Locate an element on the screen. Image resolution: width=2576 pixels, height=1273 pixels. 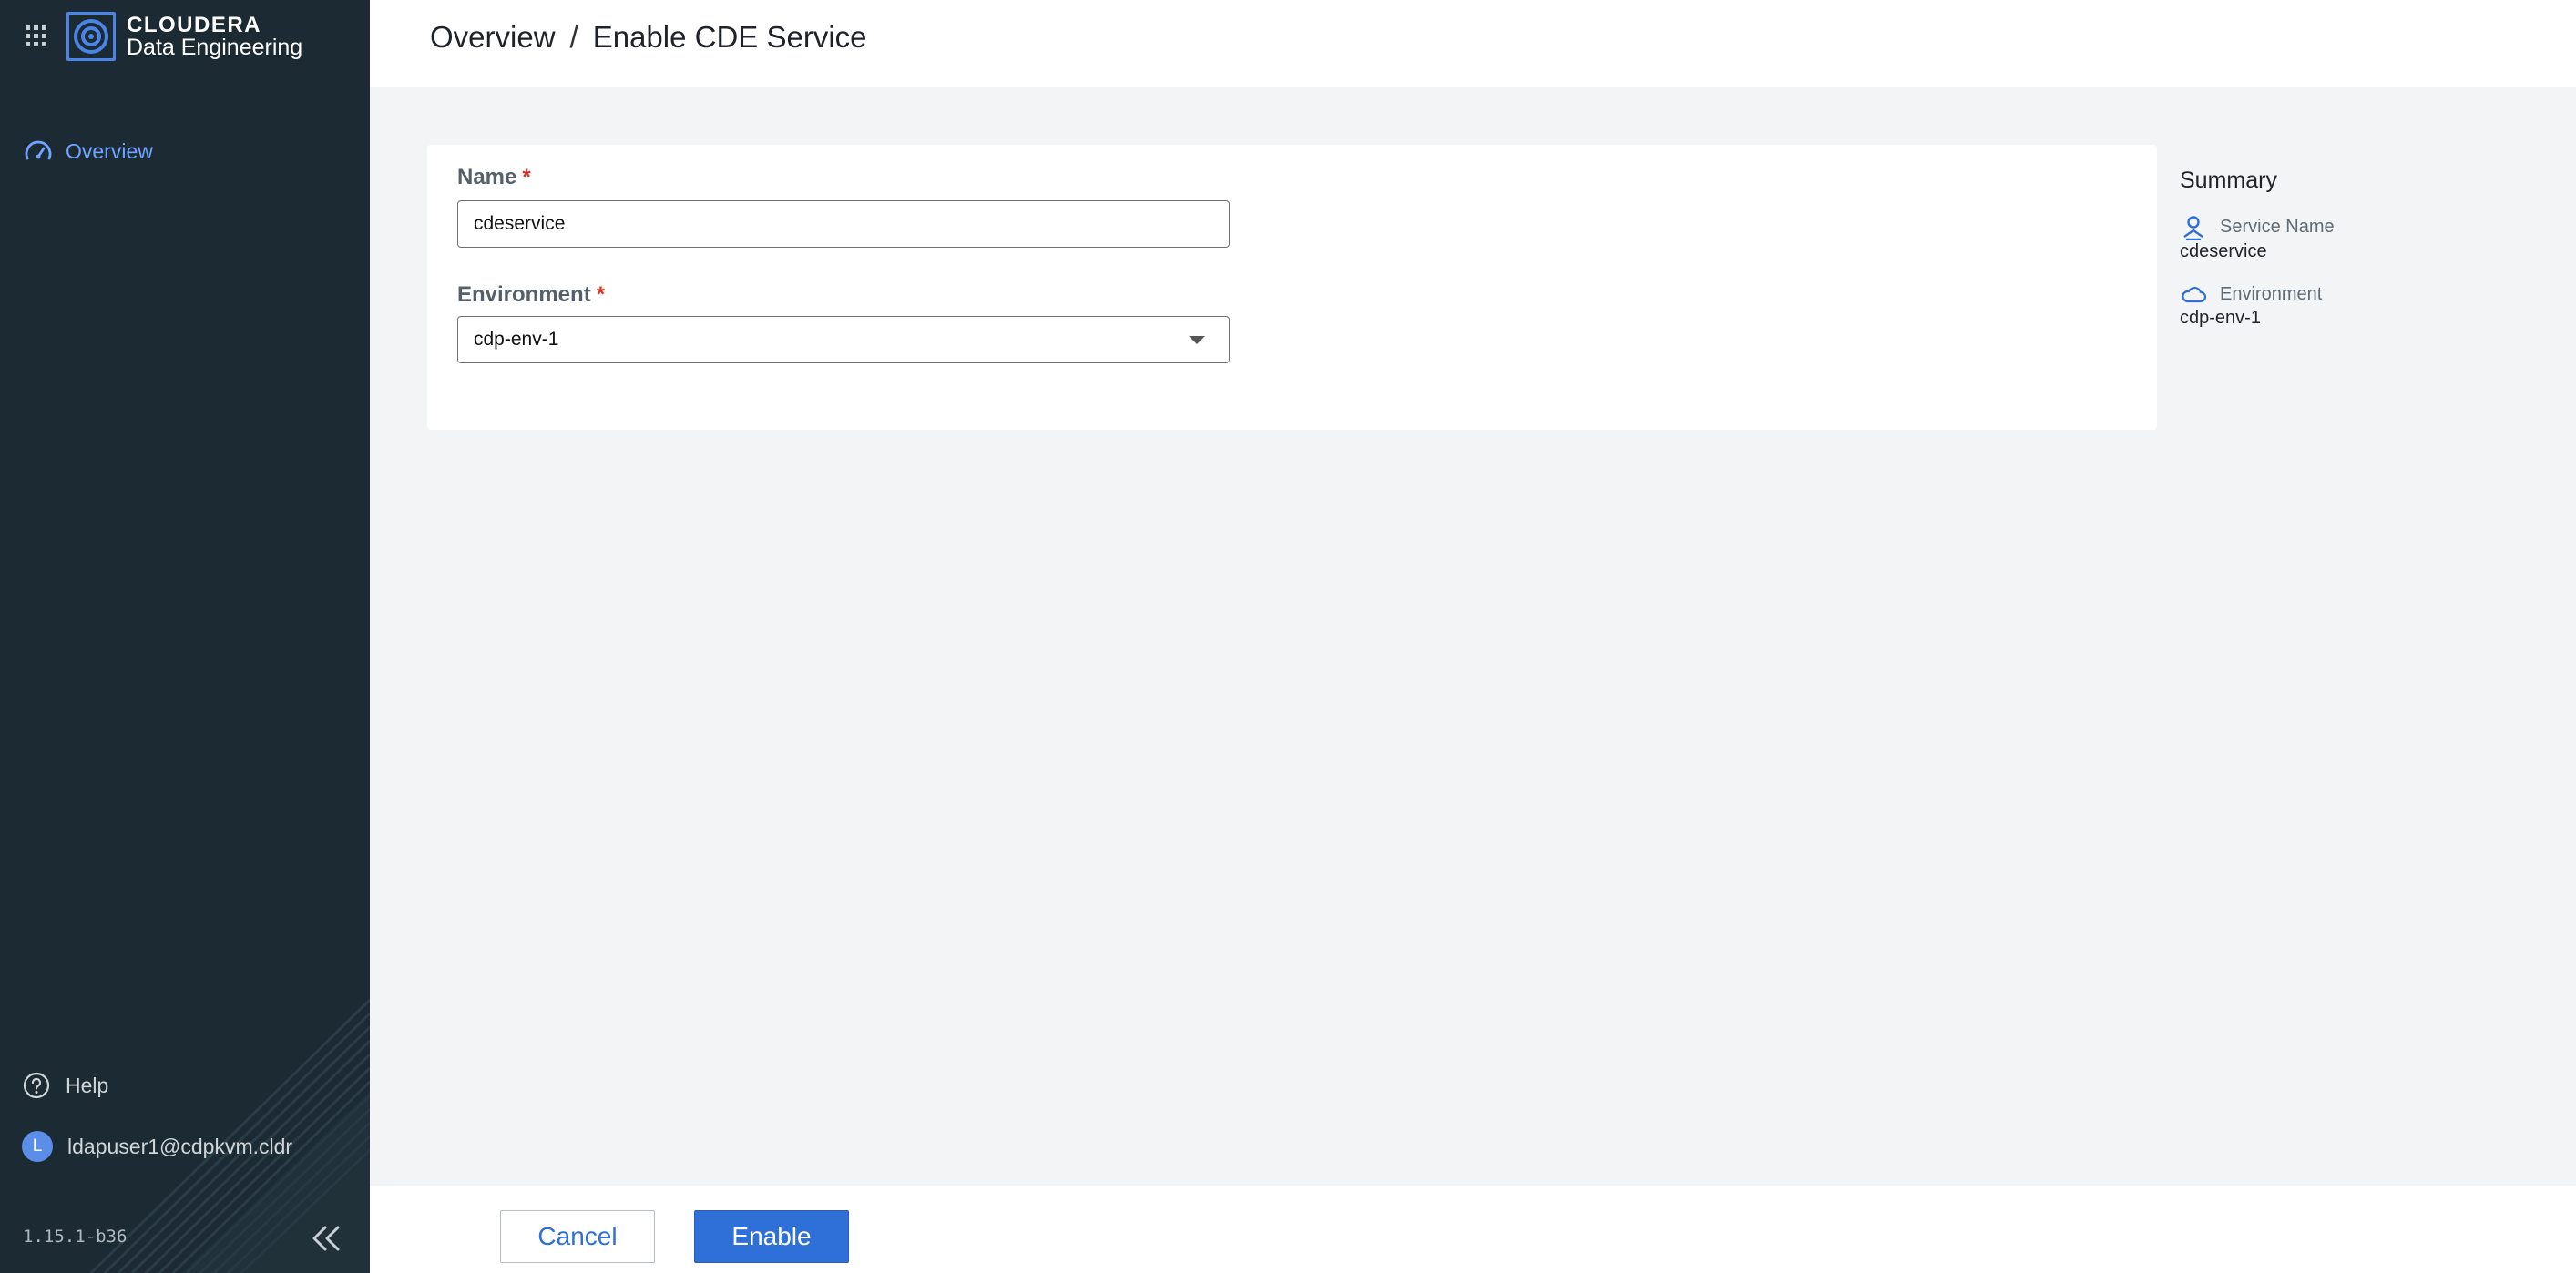
collapse-sidebar-icon is located at coordinates (326, 1238).